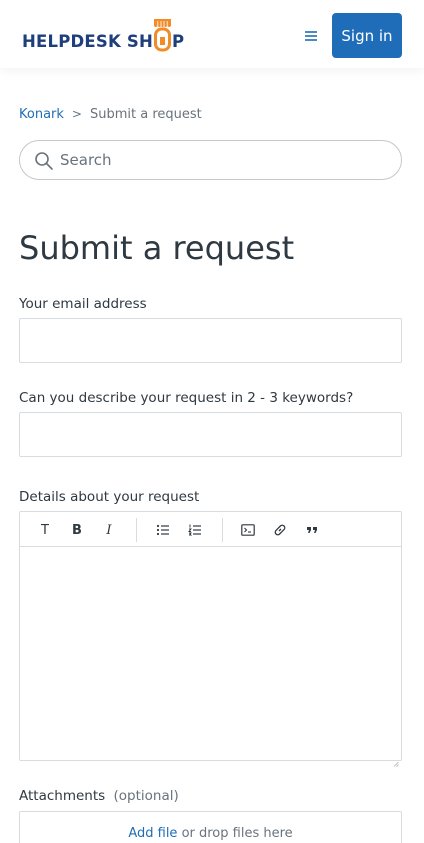 Image resolution: width=424 pixels, height=843 pixels. What do you see at coordinates (210, 529) in the screenshot?
I see `editor-toolbar: T B I` at bounding box center [210, 529].